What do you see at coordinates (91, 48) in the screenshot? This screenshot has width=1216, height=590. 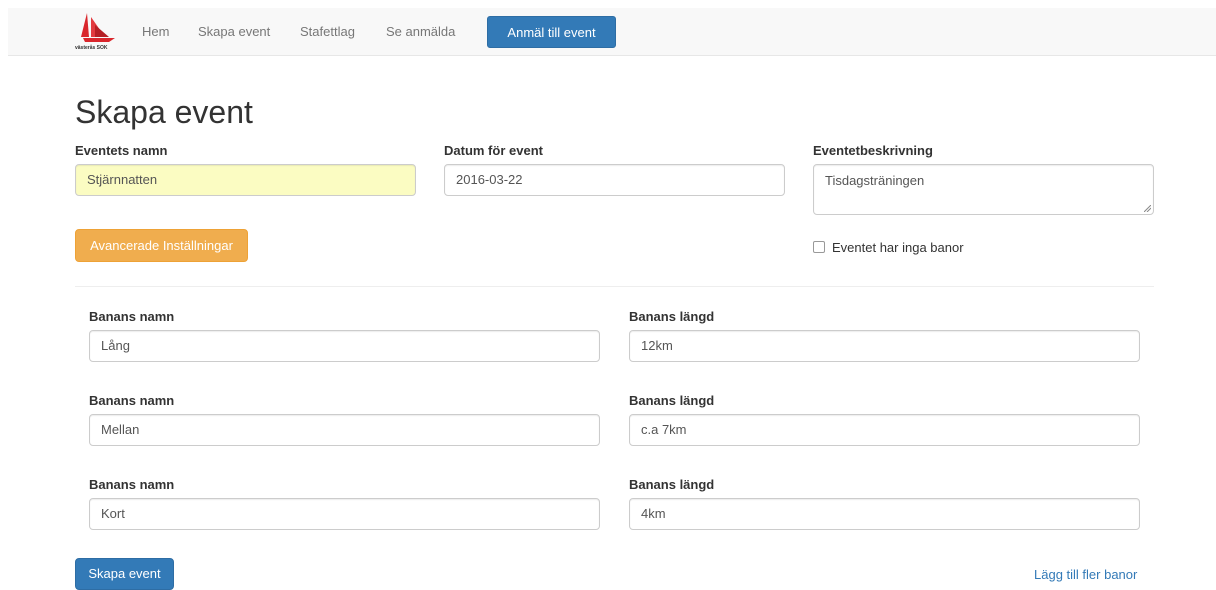 I see `logo-text: västerås SOK` at bounding box center [91, 48].